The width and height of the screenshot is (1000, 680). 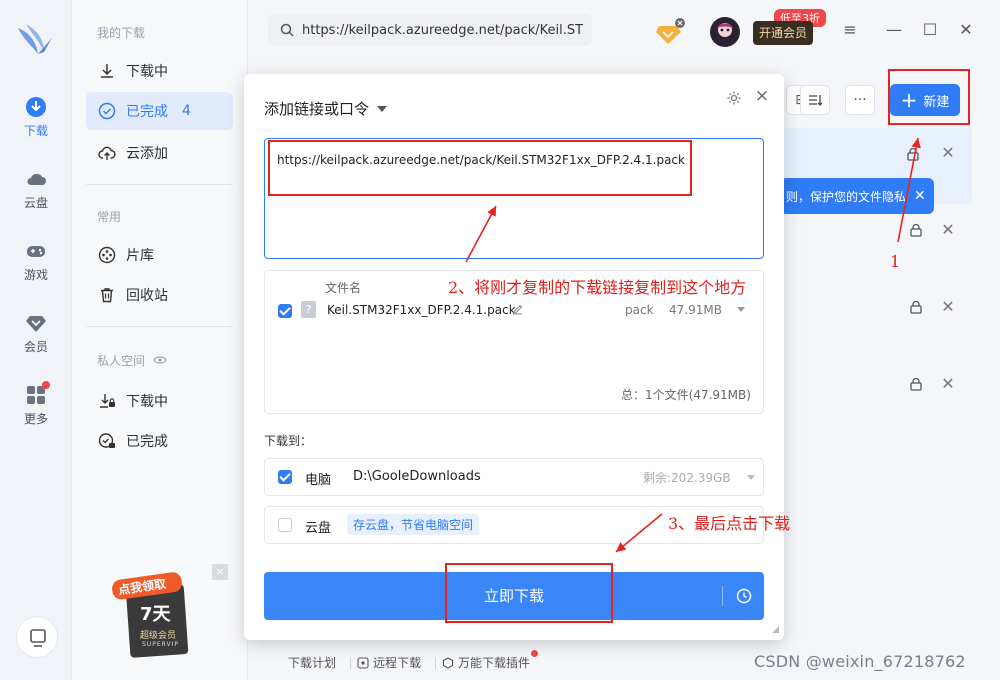 What do you see at coordinates (186, 111) in the screenshot?
I see `completed-count-badge: 4` at bounding box center [186, 111].